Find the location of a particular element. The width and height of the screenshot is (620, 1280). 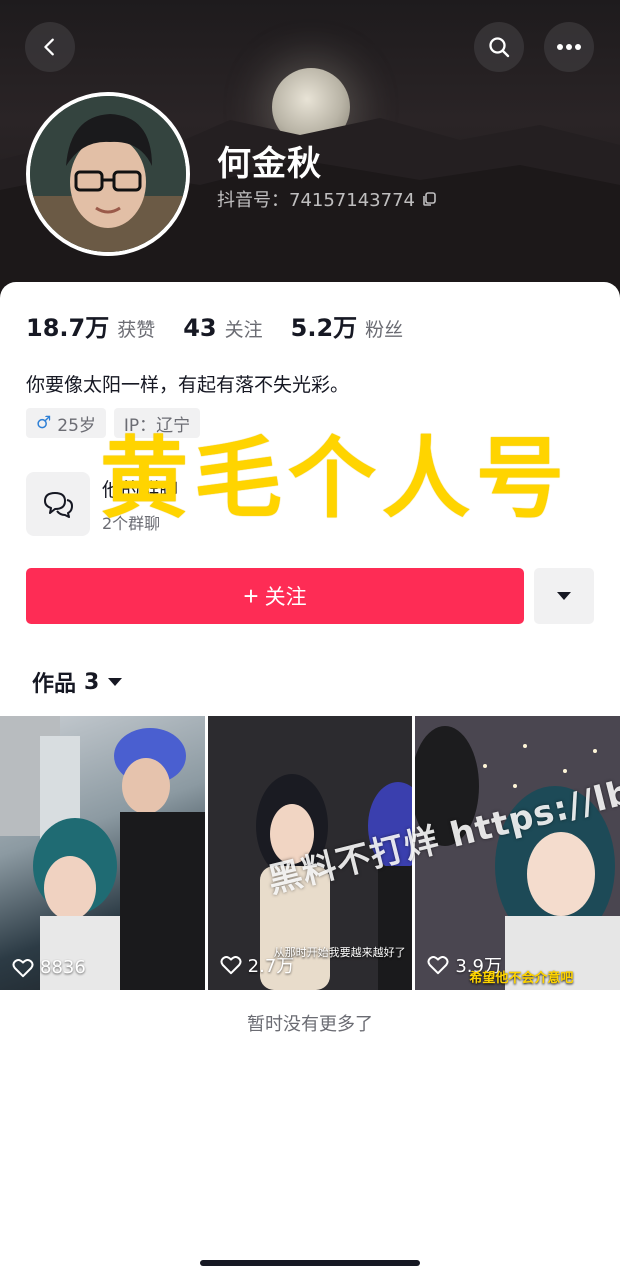

profile-name: 何金秋 is located at coordinates (269, 164).